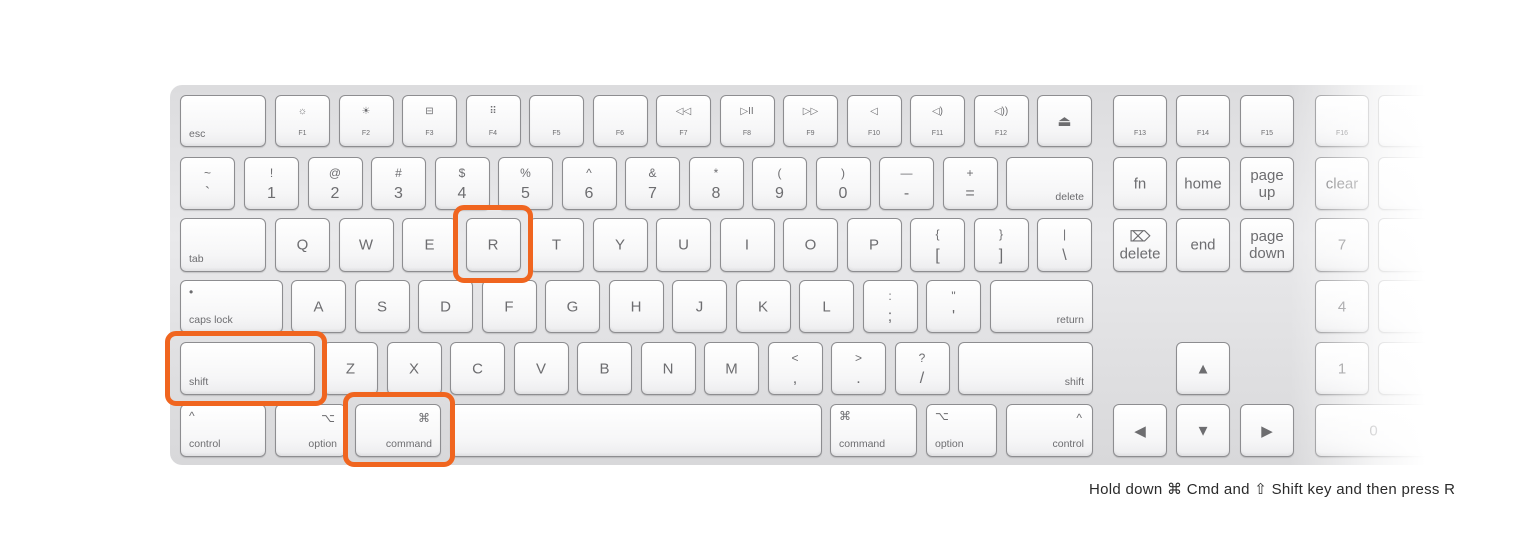 The height and width of the screenshot is (553, 1536). I want to click on key-1: ! 1, so click(271, 183).